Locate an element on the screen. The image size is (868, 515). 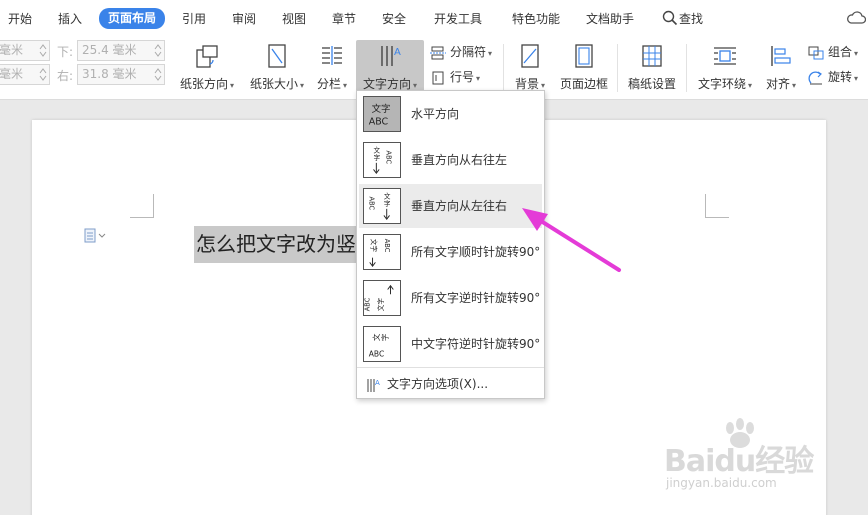
align-button: 对齐 ▾ is located at coordinates (781, 68).